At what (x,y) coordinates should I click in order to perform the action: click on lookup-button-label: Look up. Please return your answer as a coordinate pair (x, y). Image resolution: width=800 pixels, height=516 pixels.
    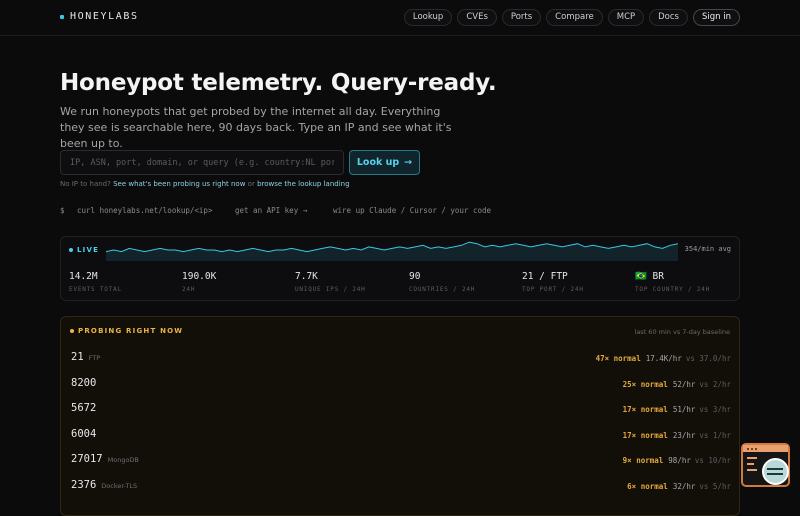
    Looking at the image, I should click on (378, 162).